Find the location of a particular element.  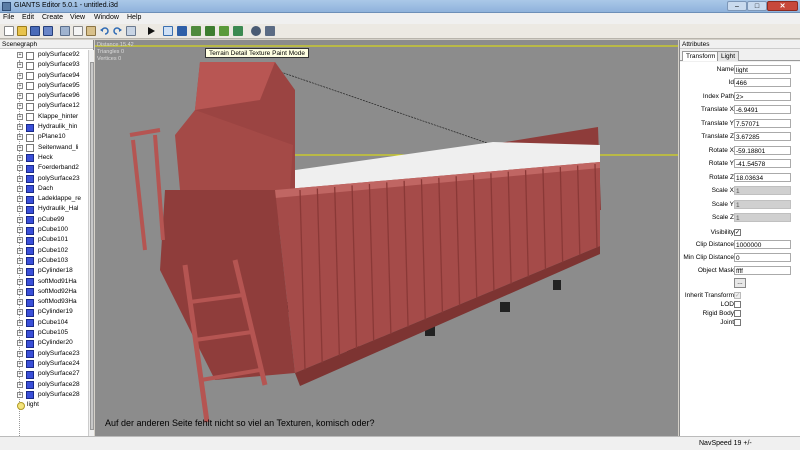

terrain-detail-paint-icon is located at coordinates (224, 31).